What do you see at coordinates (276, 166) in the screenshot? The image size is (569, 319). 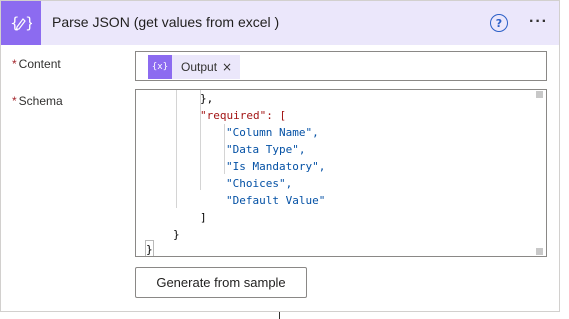 I see `code-line: "Is Mandatory",` at bounding box center [276, 166].